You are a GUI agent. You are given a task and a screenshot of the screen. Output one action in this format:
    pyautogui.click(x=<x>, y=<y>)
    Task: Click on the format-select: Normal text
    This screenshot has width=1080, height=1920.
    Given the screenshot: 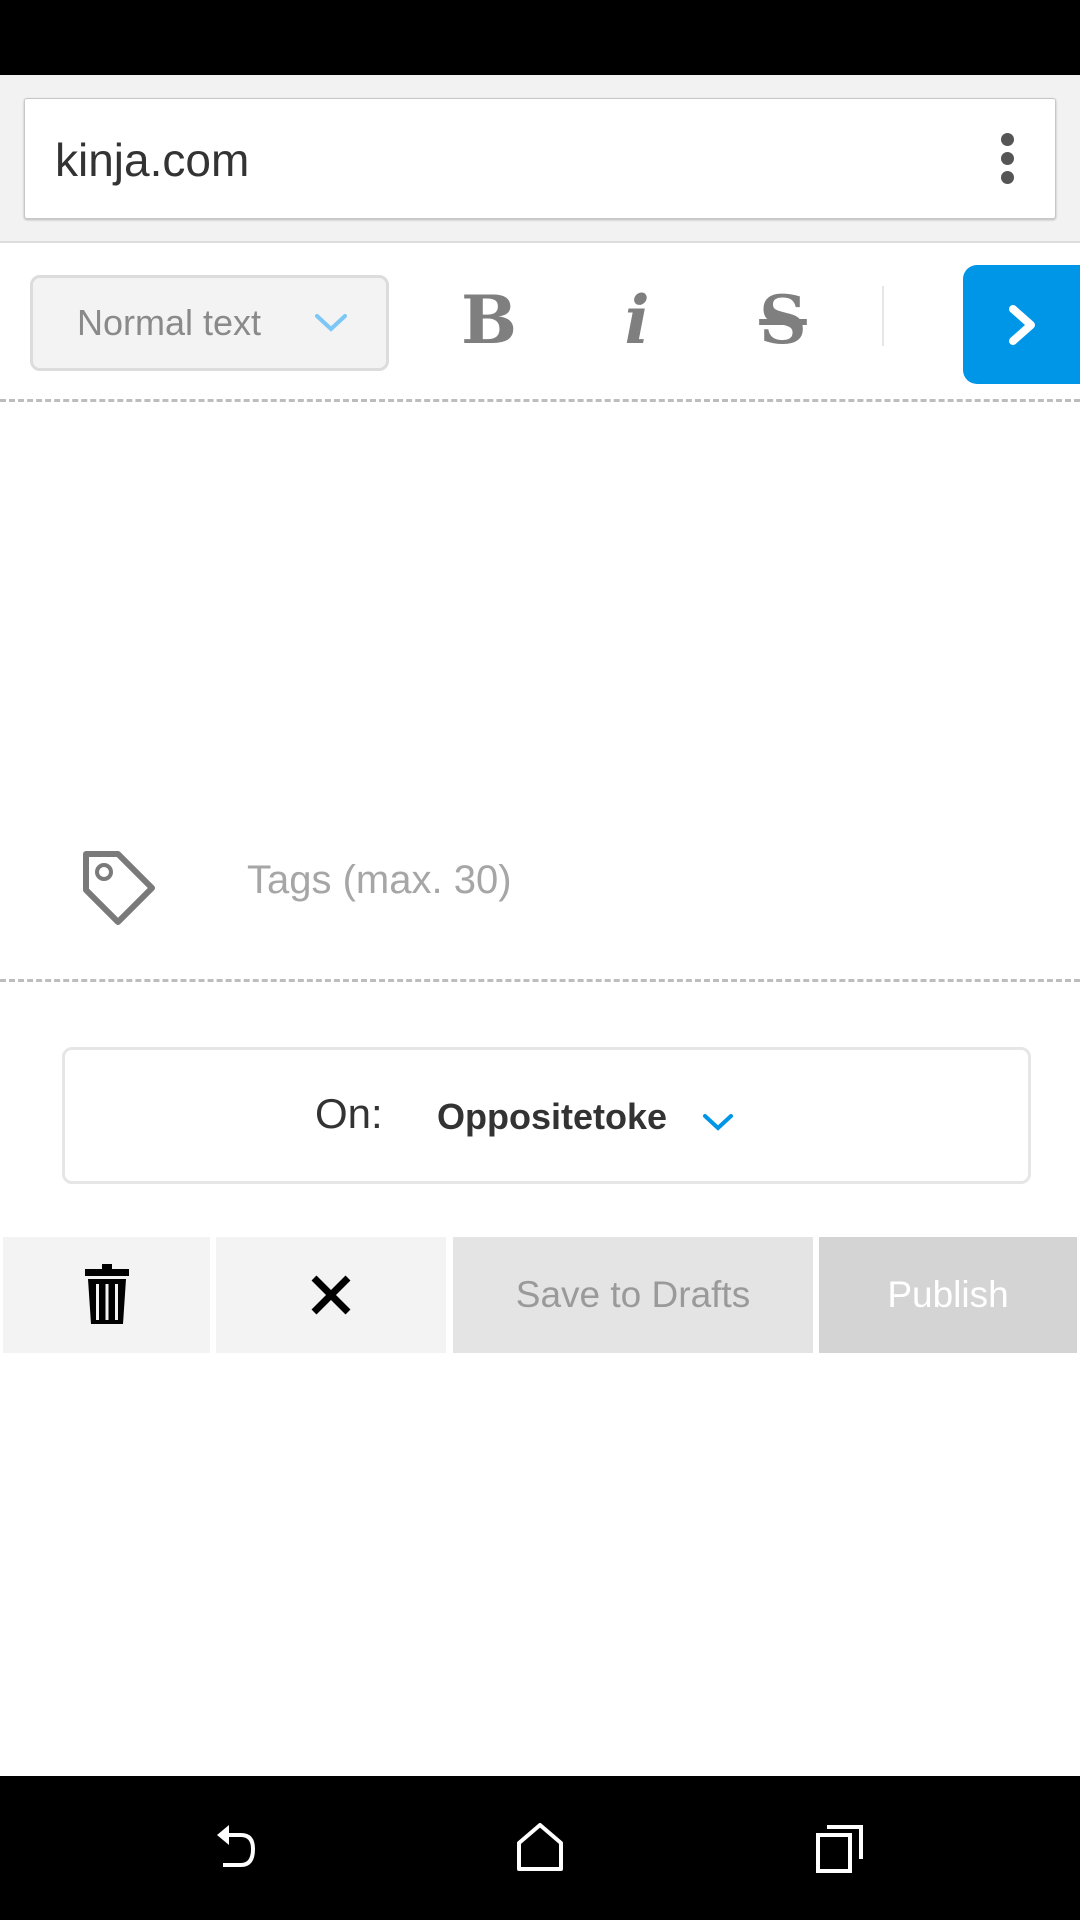 What is the action you would take?
    pyautogui.click(x=209, y=323)
    